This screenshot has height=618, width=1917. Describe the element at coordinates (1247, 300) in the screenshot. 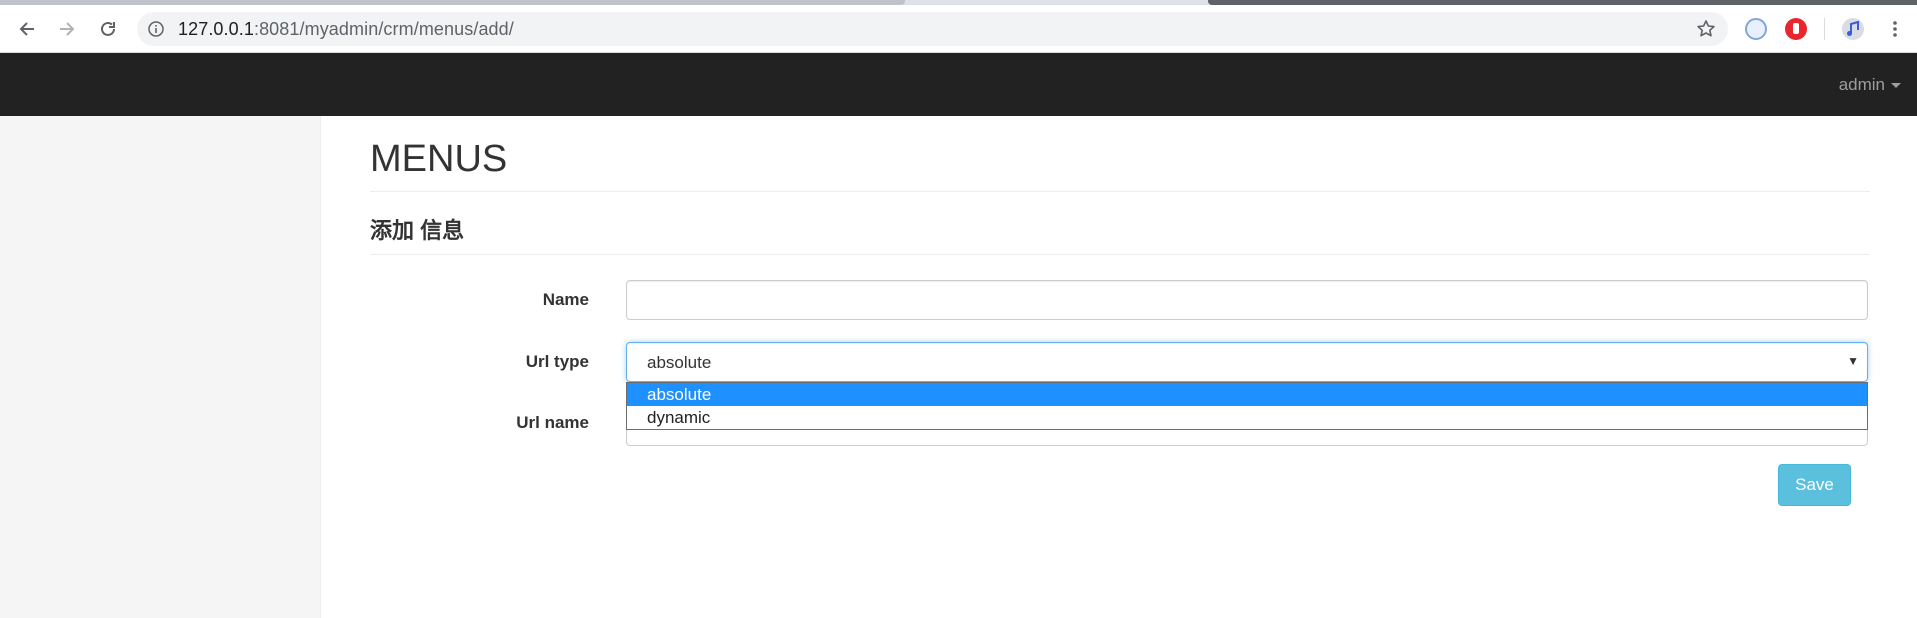

I see `name-input` at that location.